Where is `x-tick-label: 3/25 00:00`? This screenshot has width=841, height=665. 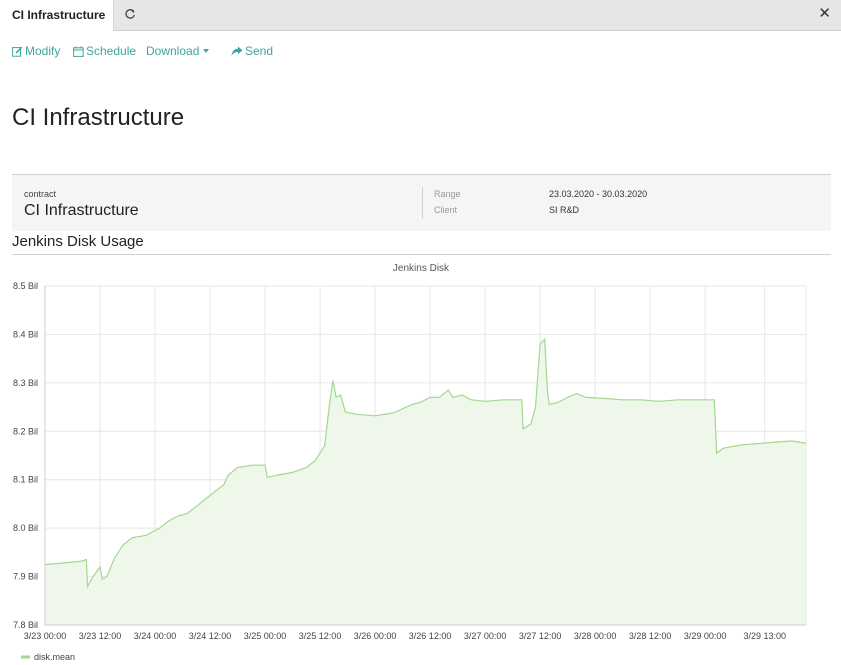 x-tick-label: 3/25 00:00 is located at coordinates (265, 636).